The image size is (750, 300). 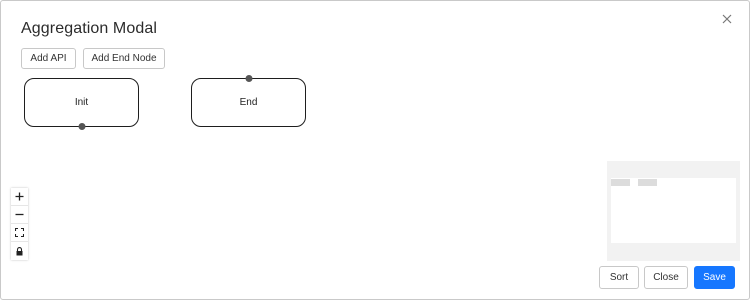 I want to click on minimap-viewport, so click(x=673, y=210).